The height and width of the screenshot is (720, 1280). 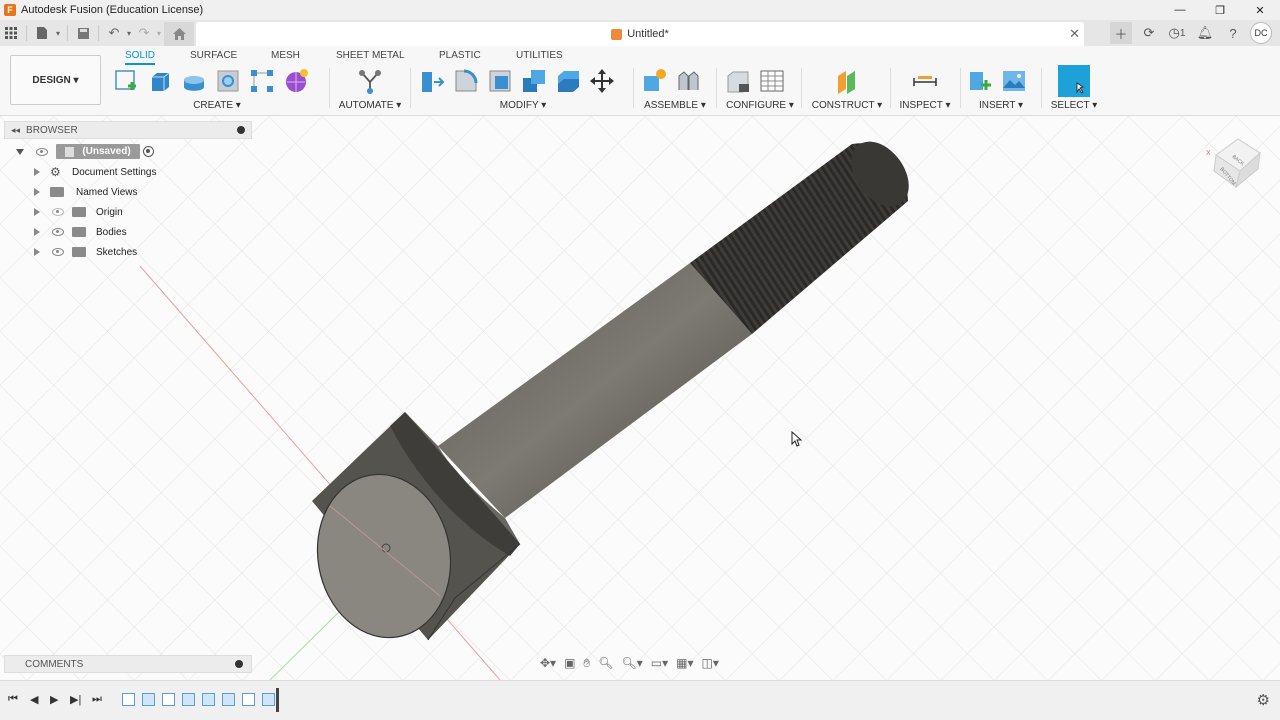 What do you see at coordinates (569, 663) in the screenshot?
I see `look-at-icon: ▣` at bounding box center [569, 663].